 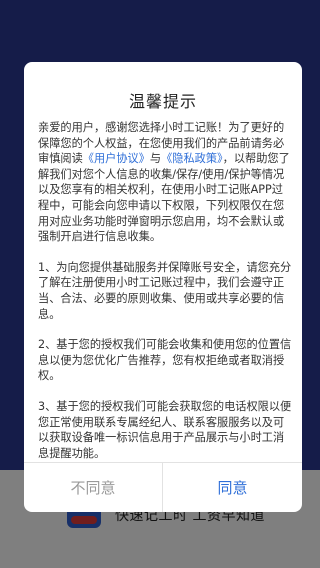 What do you see at coordinates (162, 101) in the screenshot?
I see `dialog-title: 温馨提示` at bounding box center [162, 101].